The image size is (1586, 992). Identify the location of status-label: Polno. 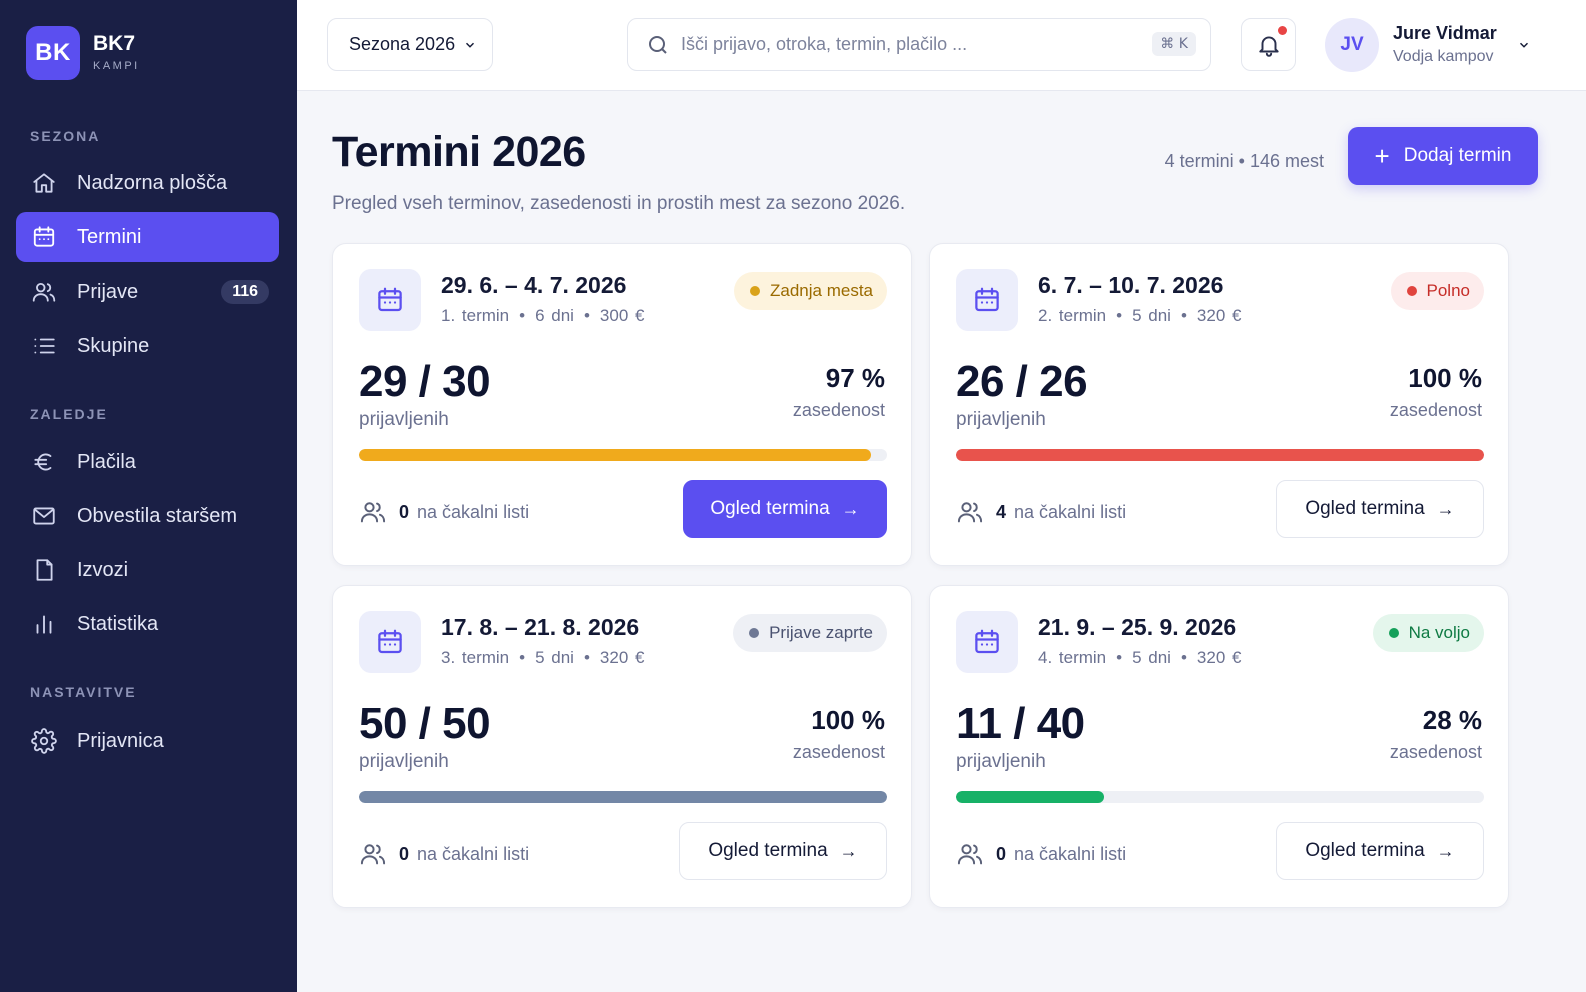
(1448, 290).